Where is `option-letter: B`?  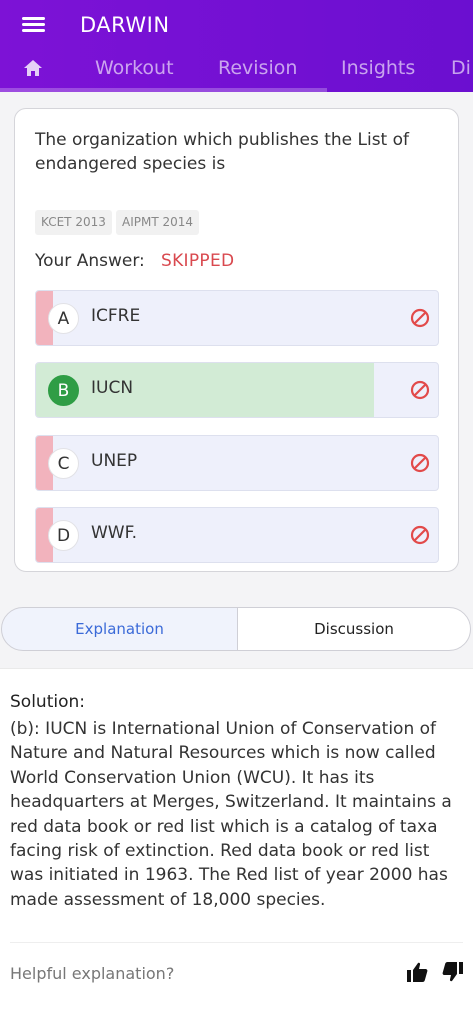 option-letter: B is located at coordinates (63, 390).